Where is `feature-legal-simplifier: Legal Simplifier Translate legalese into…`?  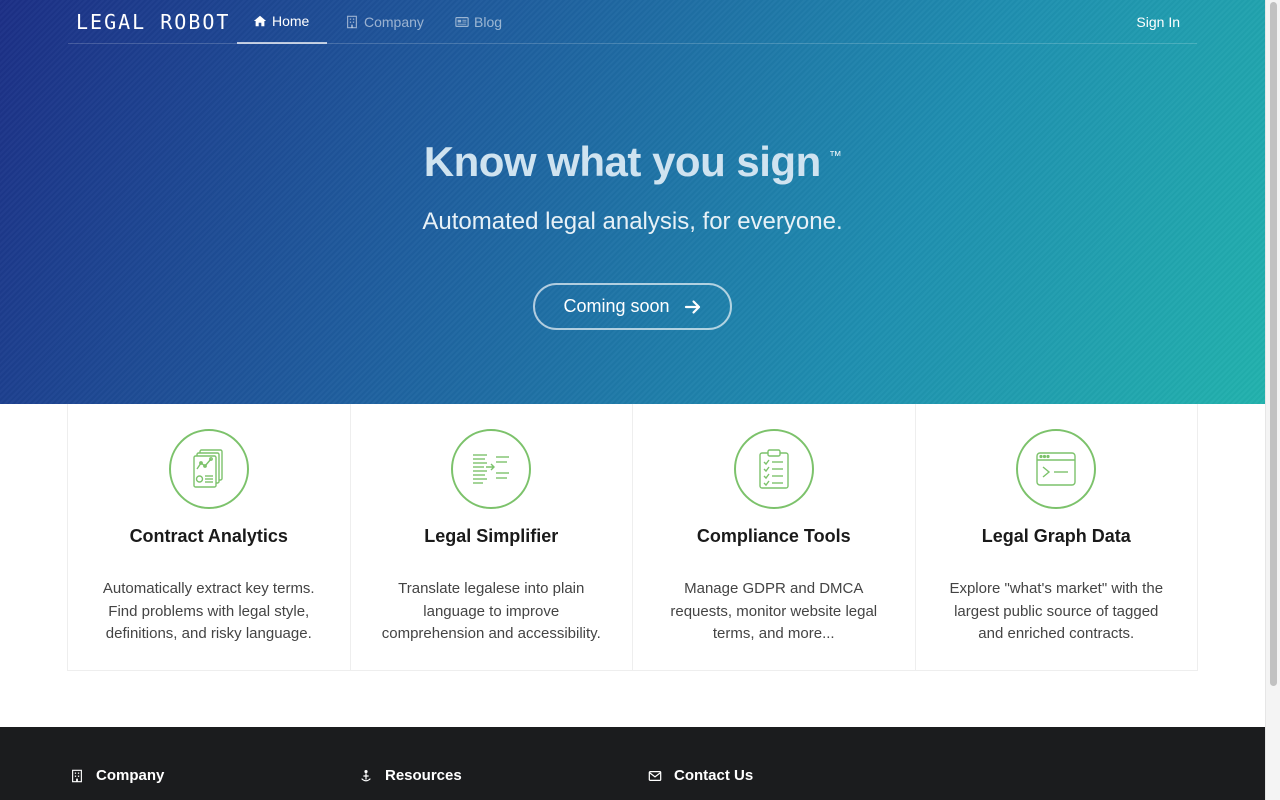 feature-legal-simplifier: Legal Simplifier Translate legalese into… is located at coordinates (492, 537).